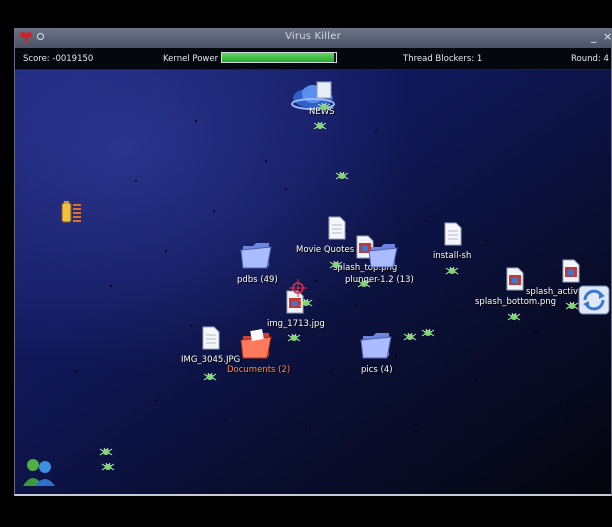  What do you see at coordinates (607, 37) in the screenshot?
I see `close-button: ×` at bounding box center [607, 37].